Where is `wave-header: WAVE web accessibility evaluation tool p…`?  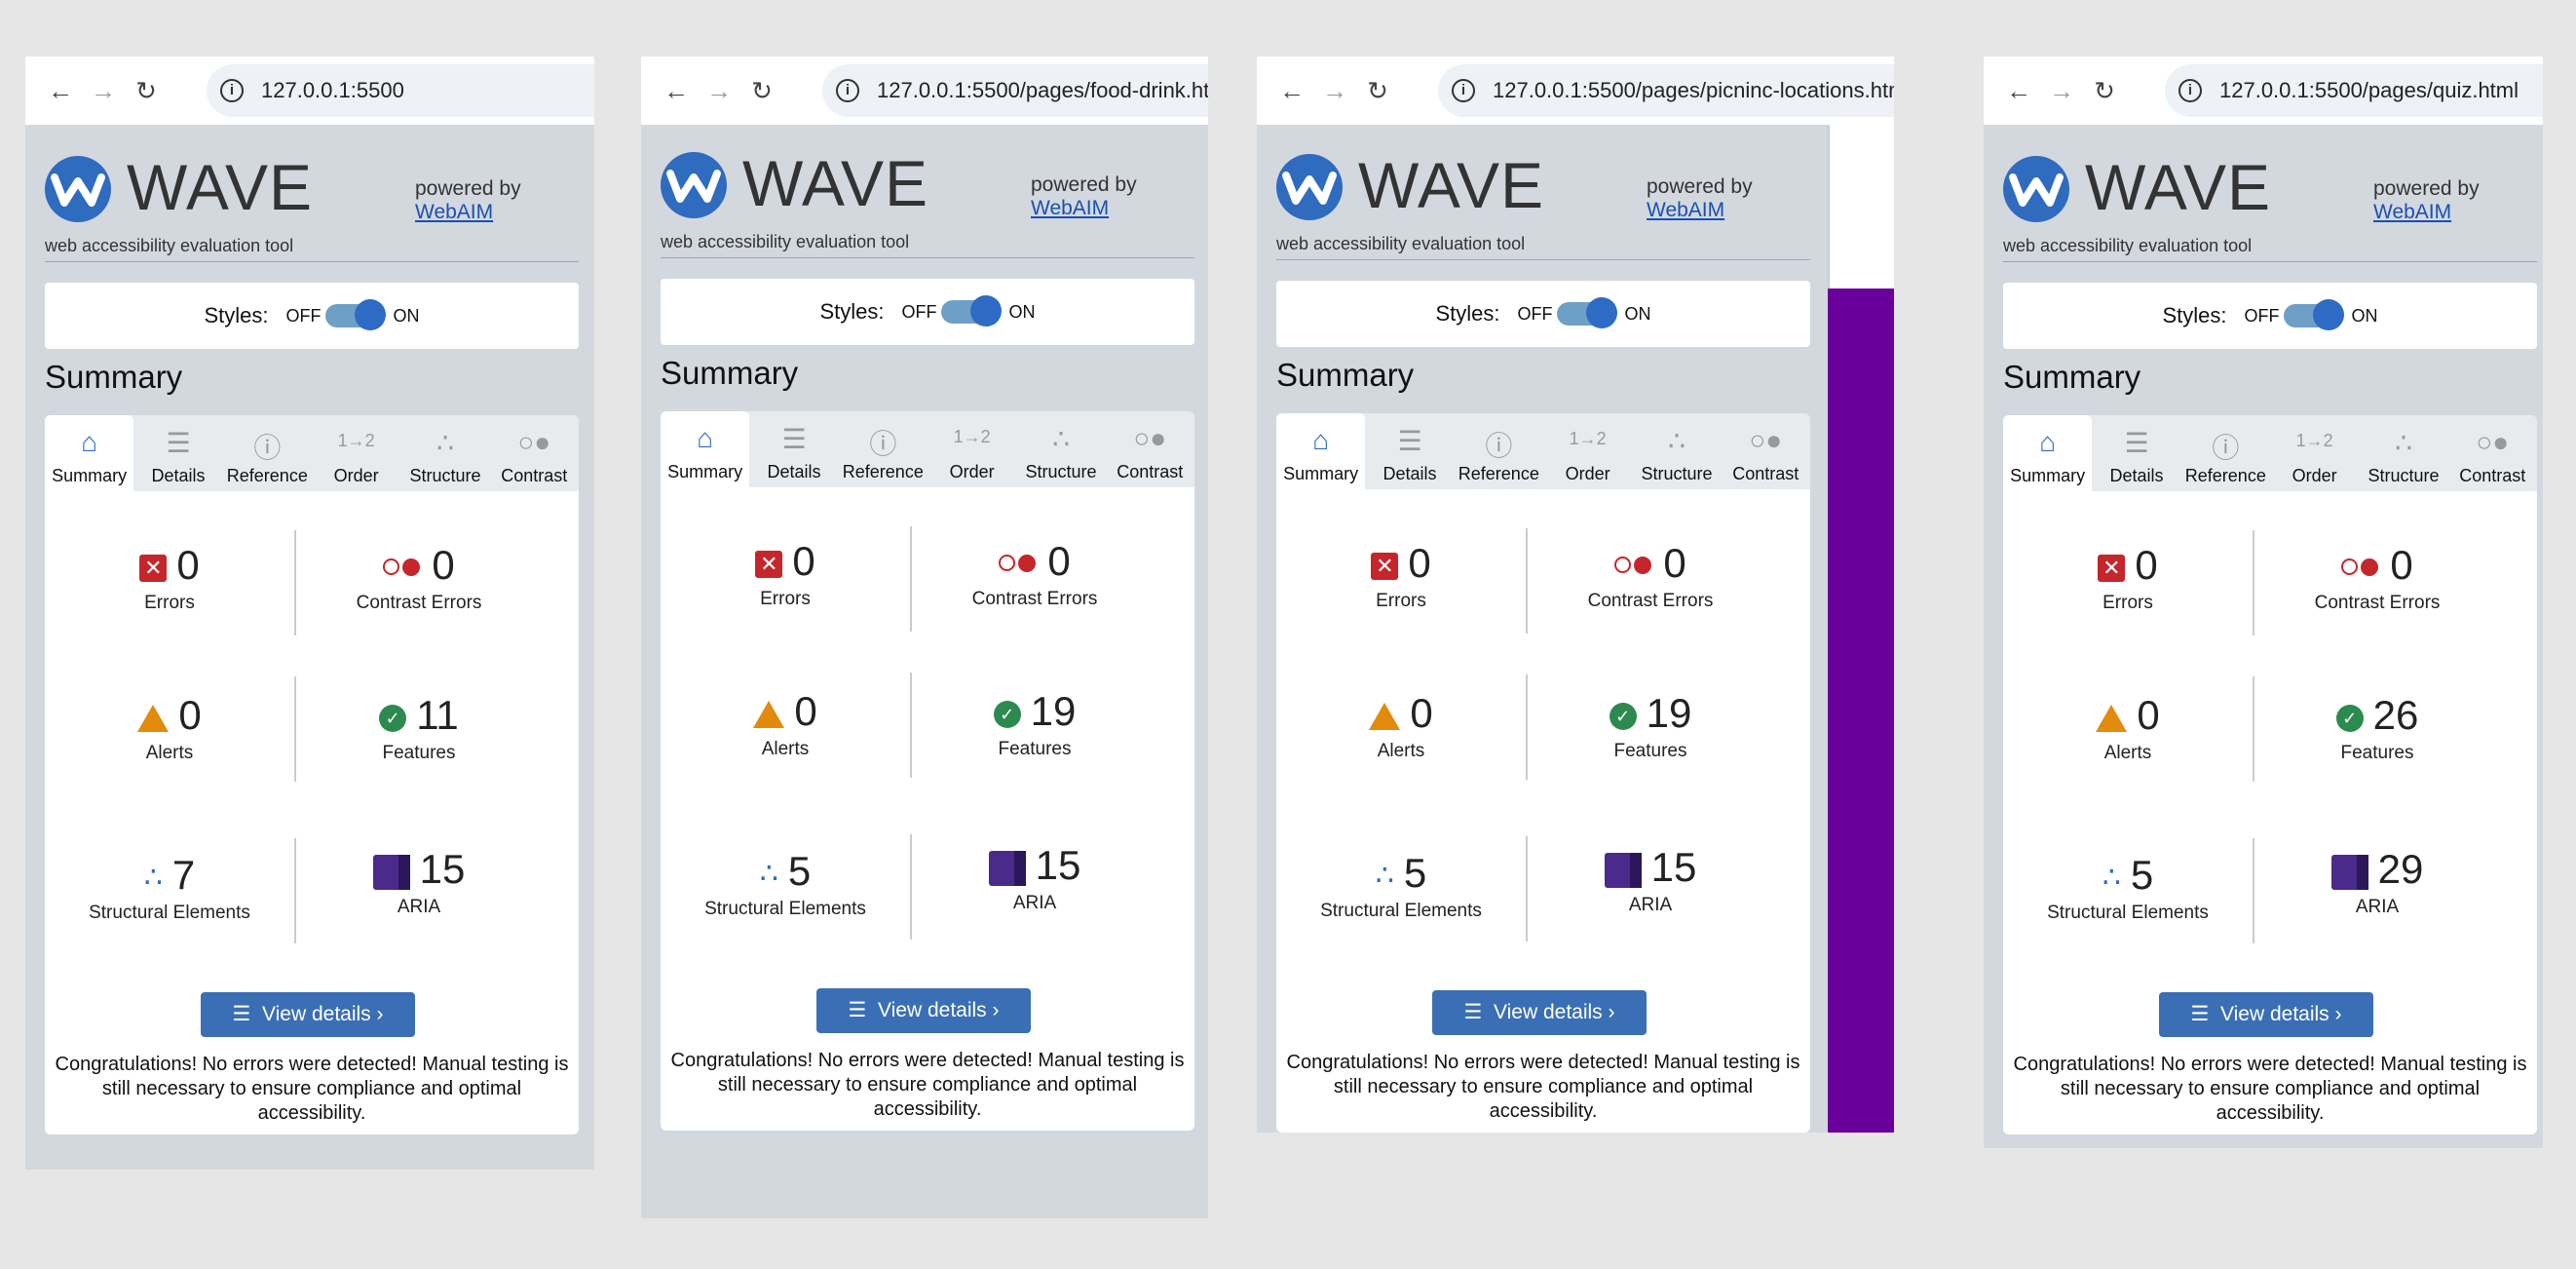
wave-header: WAVE web accessibility evaluation tool p… is located at coordinates (927, 199).